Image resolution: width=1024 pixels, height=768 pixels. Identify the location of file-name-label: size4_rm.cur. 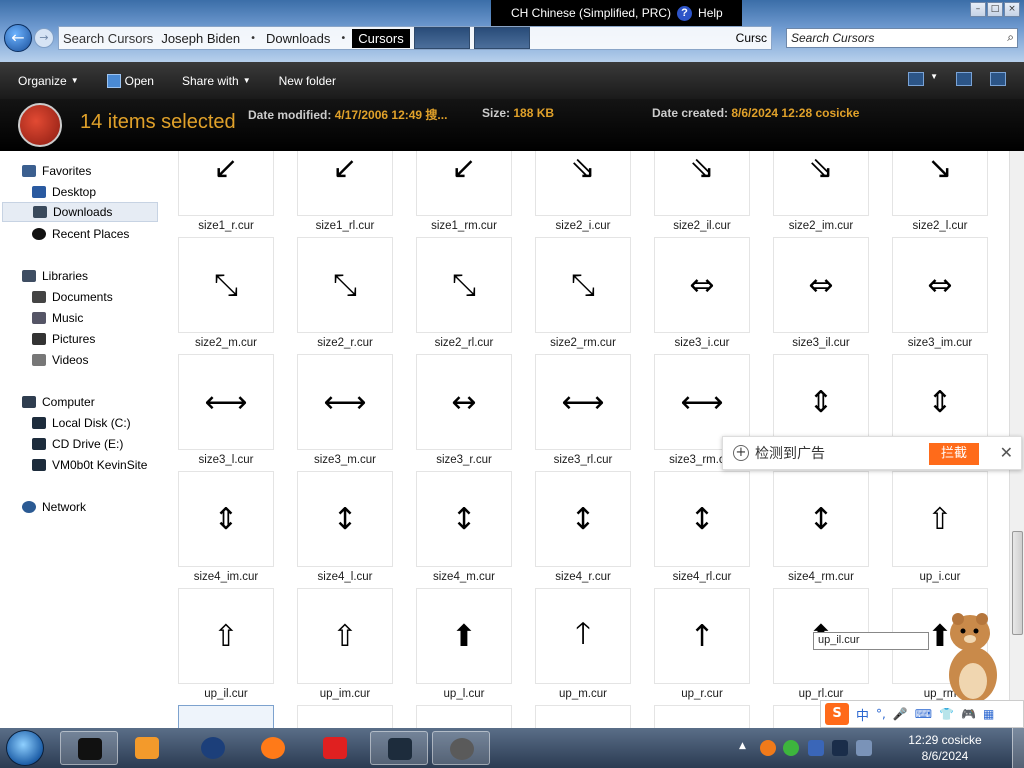
(821, 577).